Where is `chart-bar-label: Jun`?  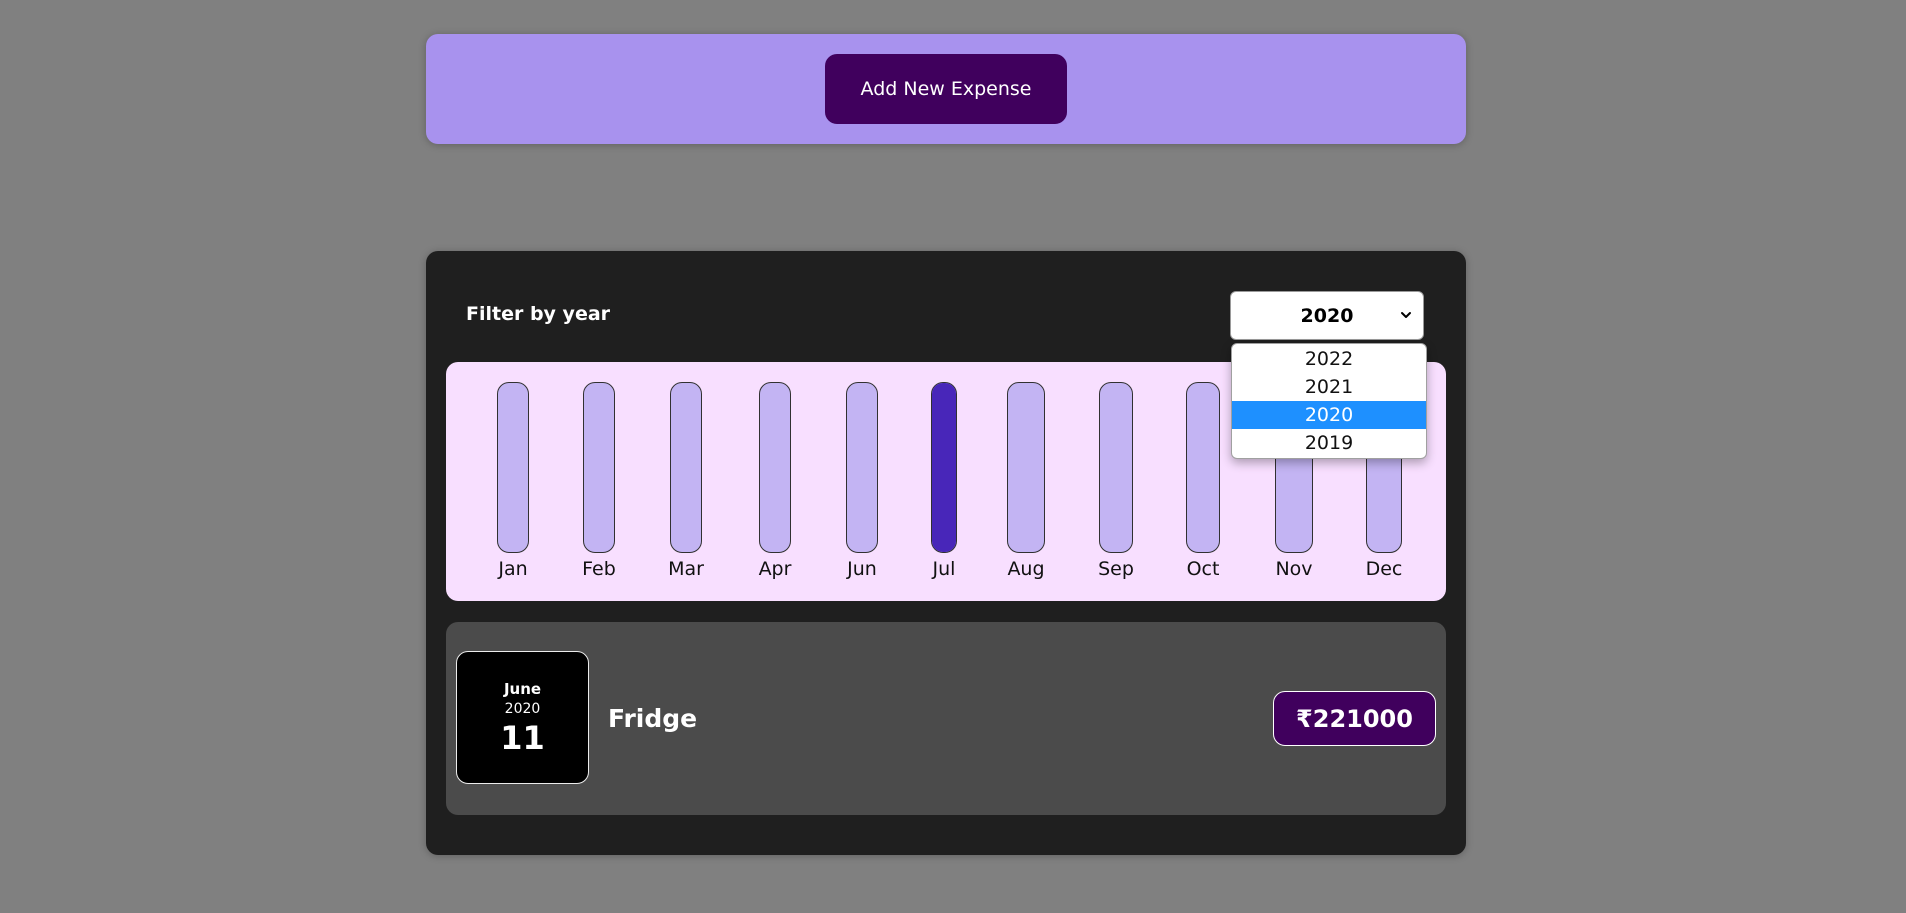 chart-bar-label: Jun is located at coordinates (862, 569).